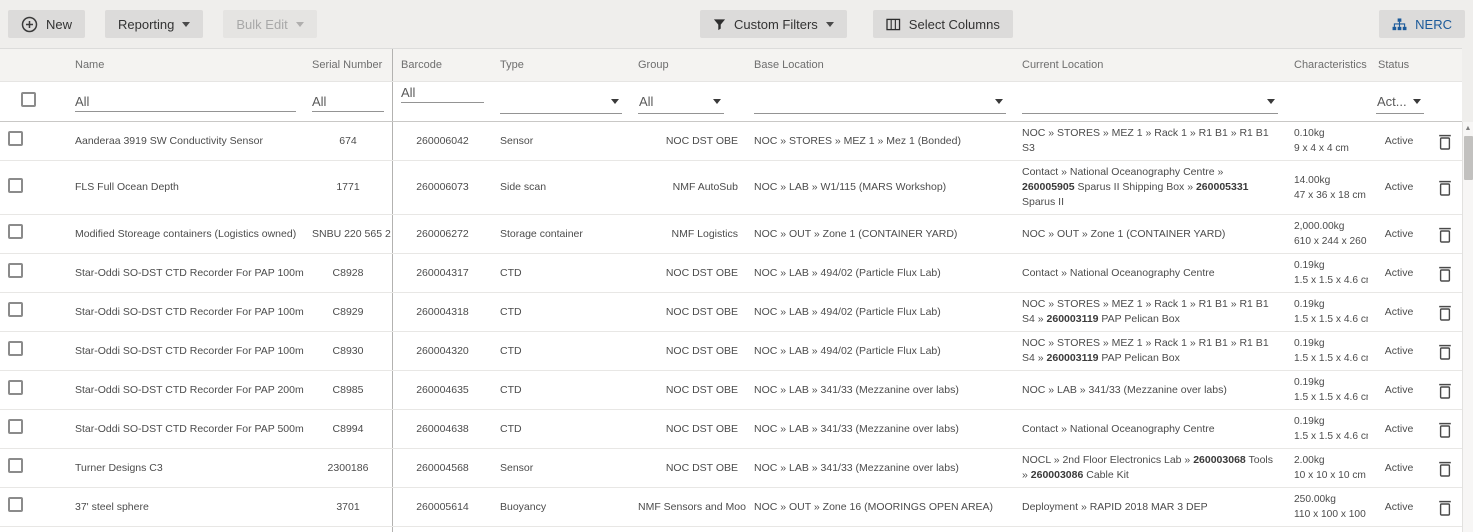 This screenshot has width=1473, height=532. I want to click on barcode-filter-input, so click(442, 92).